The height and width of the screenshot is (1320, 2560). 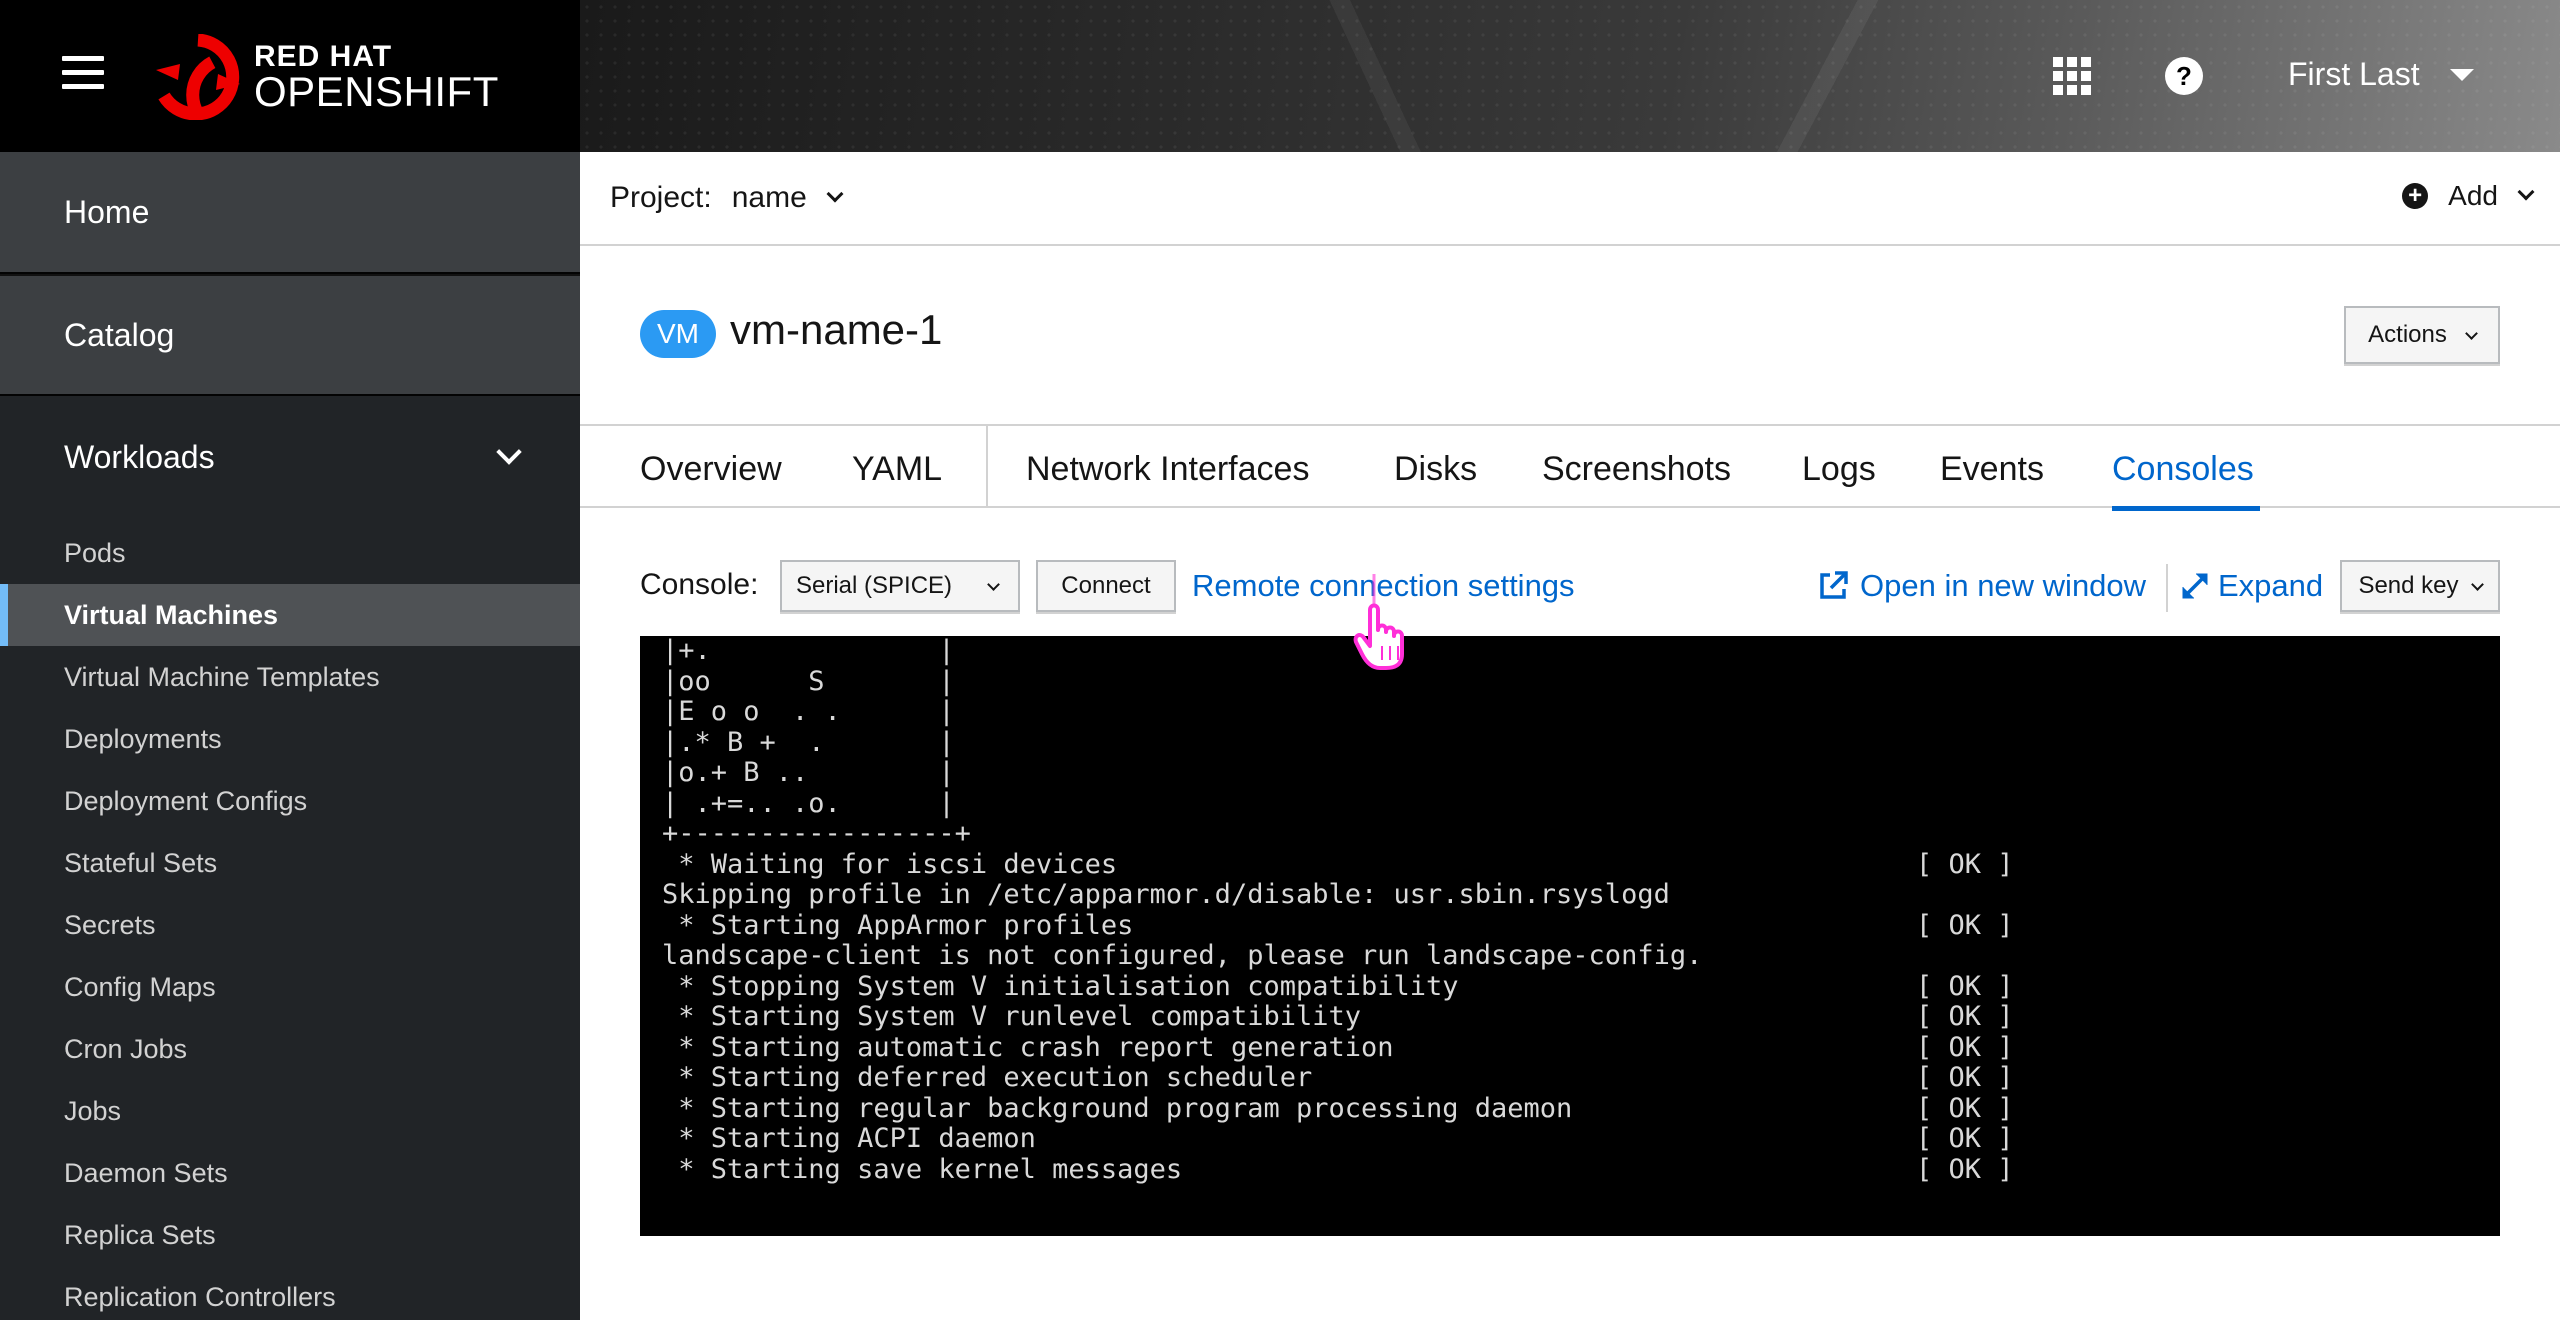 What do you see at coordinates (849, 1138) in the screenshot?
I see `terminal-line: * Starting ACPI daemon` at bounding box center [849, 1138].